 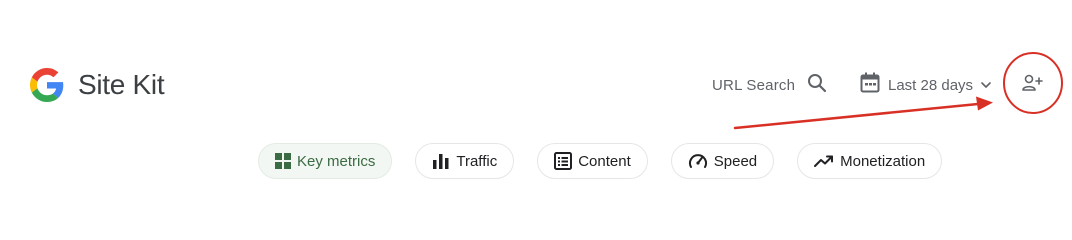 I want to click on annotation-arrow-shaft, so click(x=856, y=116).